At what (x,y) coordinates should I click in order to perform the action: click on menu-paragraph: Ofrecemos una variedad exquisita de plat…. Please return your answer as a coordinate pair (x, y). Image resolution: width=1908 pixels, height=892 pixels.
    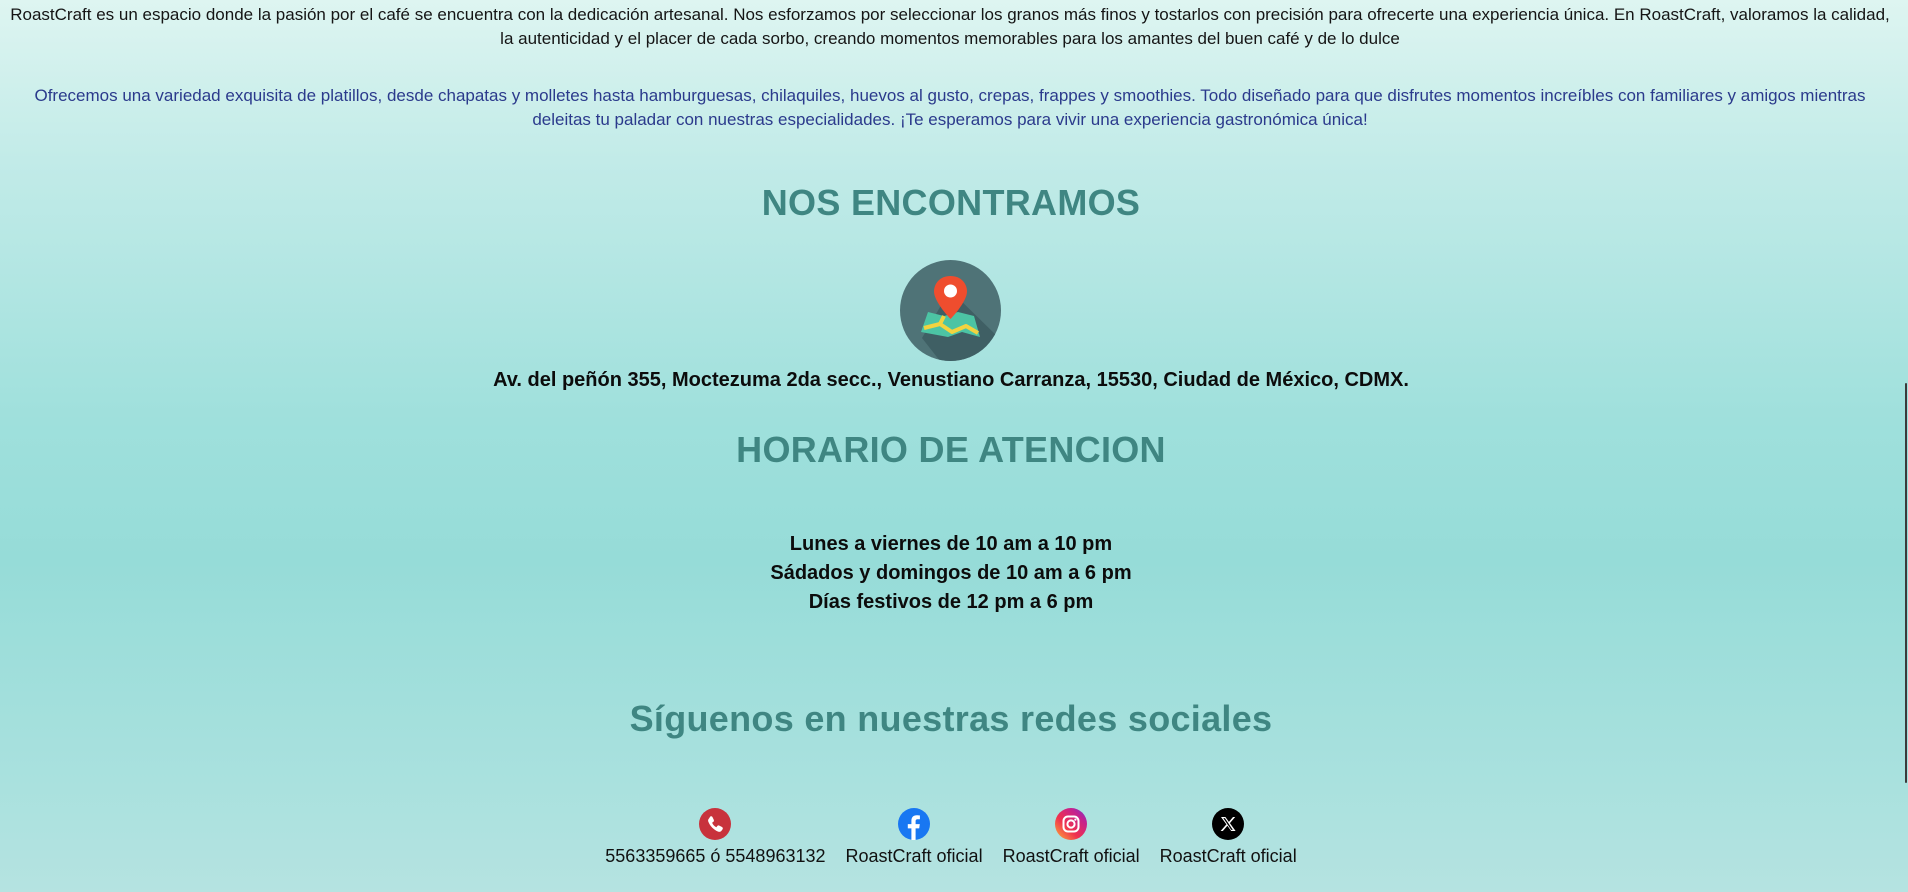
    Looking at the image, I should click on (950, 107).